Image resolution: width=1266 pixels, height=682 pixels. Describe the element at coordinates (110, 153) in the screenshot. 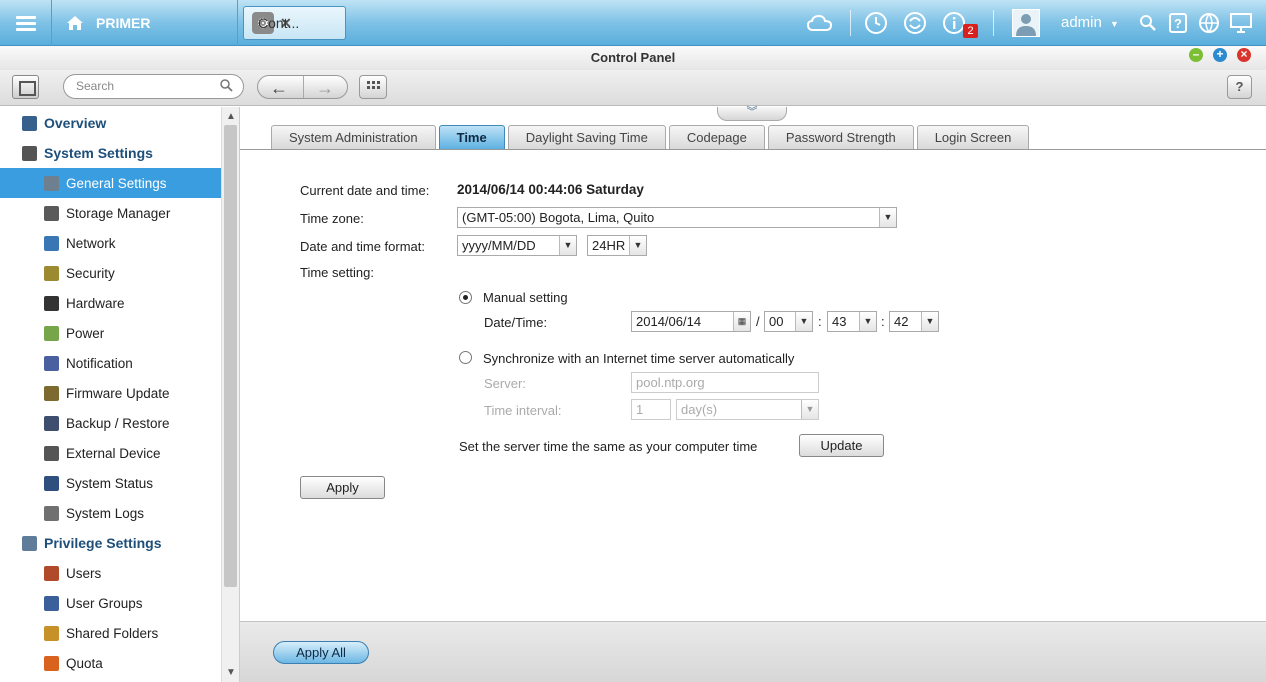

I see `sidebar-item-system-settings: System Settings` at that location.